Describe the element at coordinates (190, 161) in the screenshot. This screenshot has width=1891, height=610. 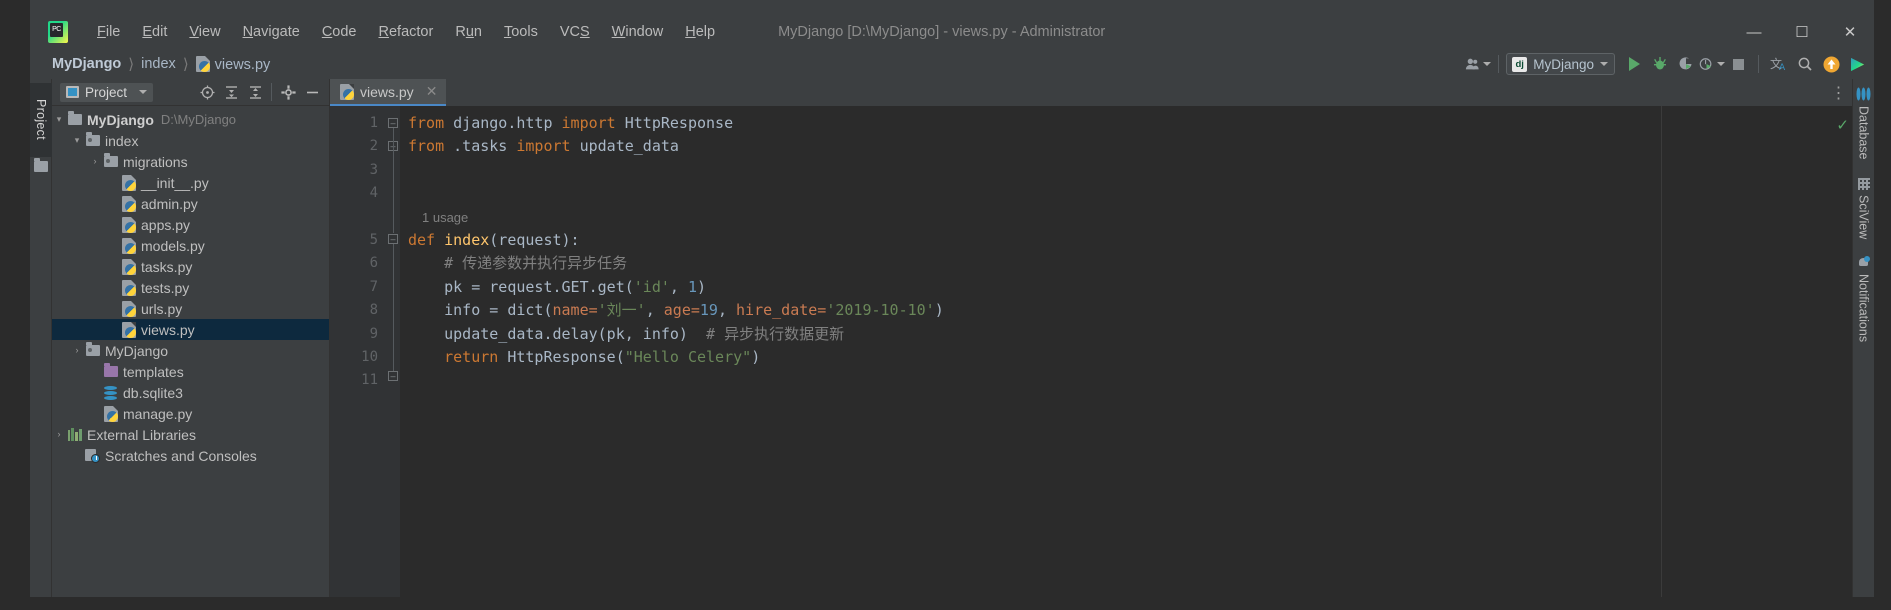
I see `tree-row-migrations: › migrations` at that location.